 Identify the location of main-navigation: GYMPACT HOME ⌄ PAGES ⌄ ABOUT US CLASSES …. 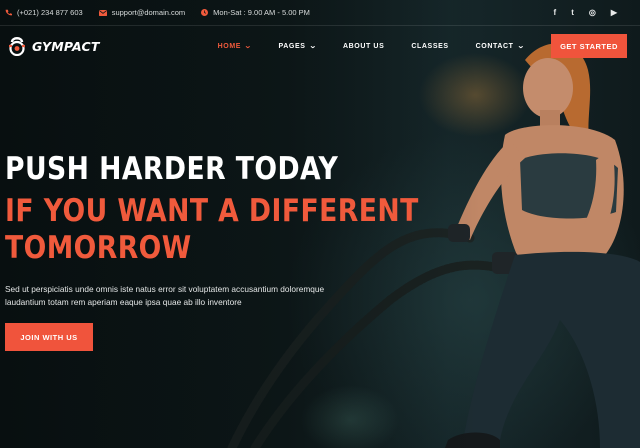
(320, 46).